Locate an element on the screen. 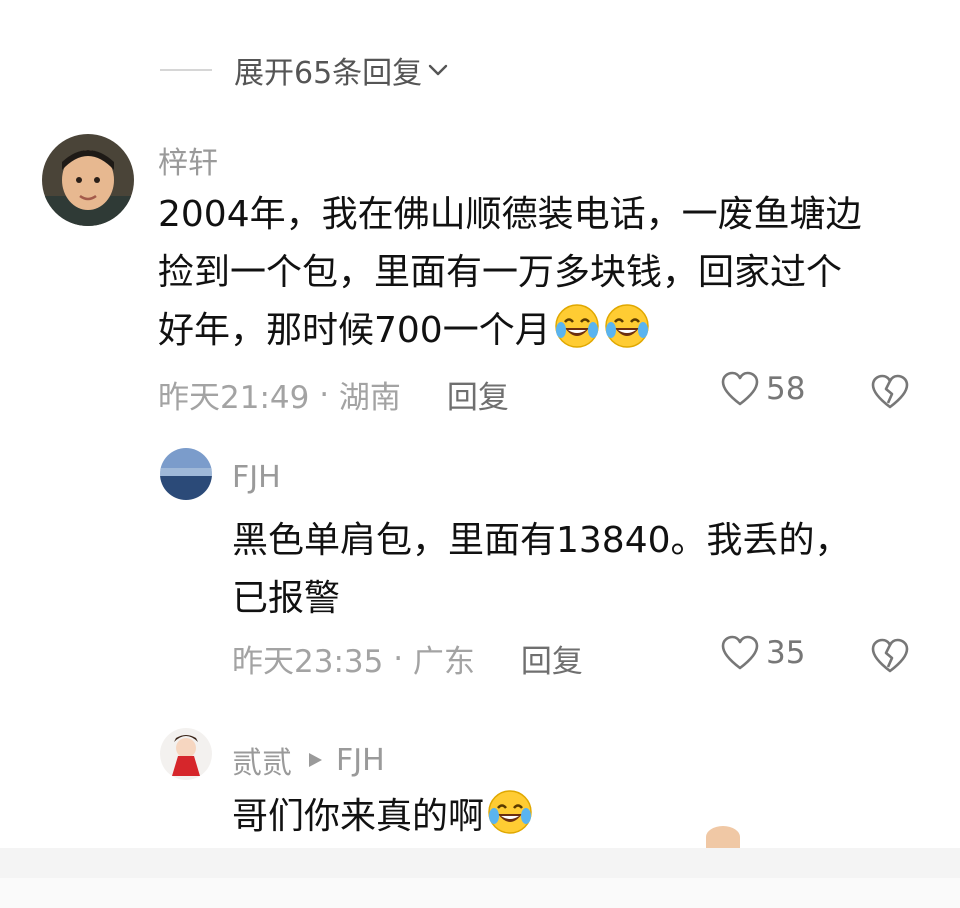 This screenshot has width=960, height=908. comment-line: 捡到一个包，里面有一万多块钱，回家过个 is located at coordinates (500, 272).